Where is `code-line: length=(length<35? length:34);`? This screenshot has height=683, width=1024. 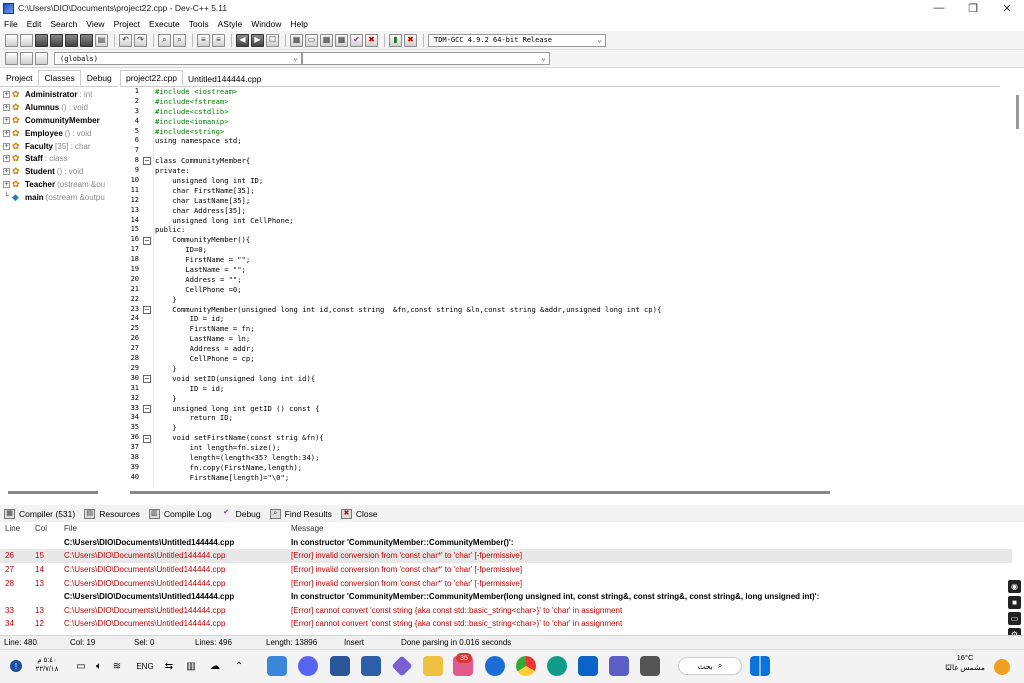 code-line: length=(length<35? length:34); is located at coordinates (583, 458).